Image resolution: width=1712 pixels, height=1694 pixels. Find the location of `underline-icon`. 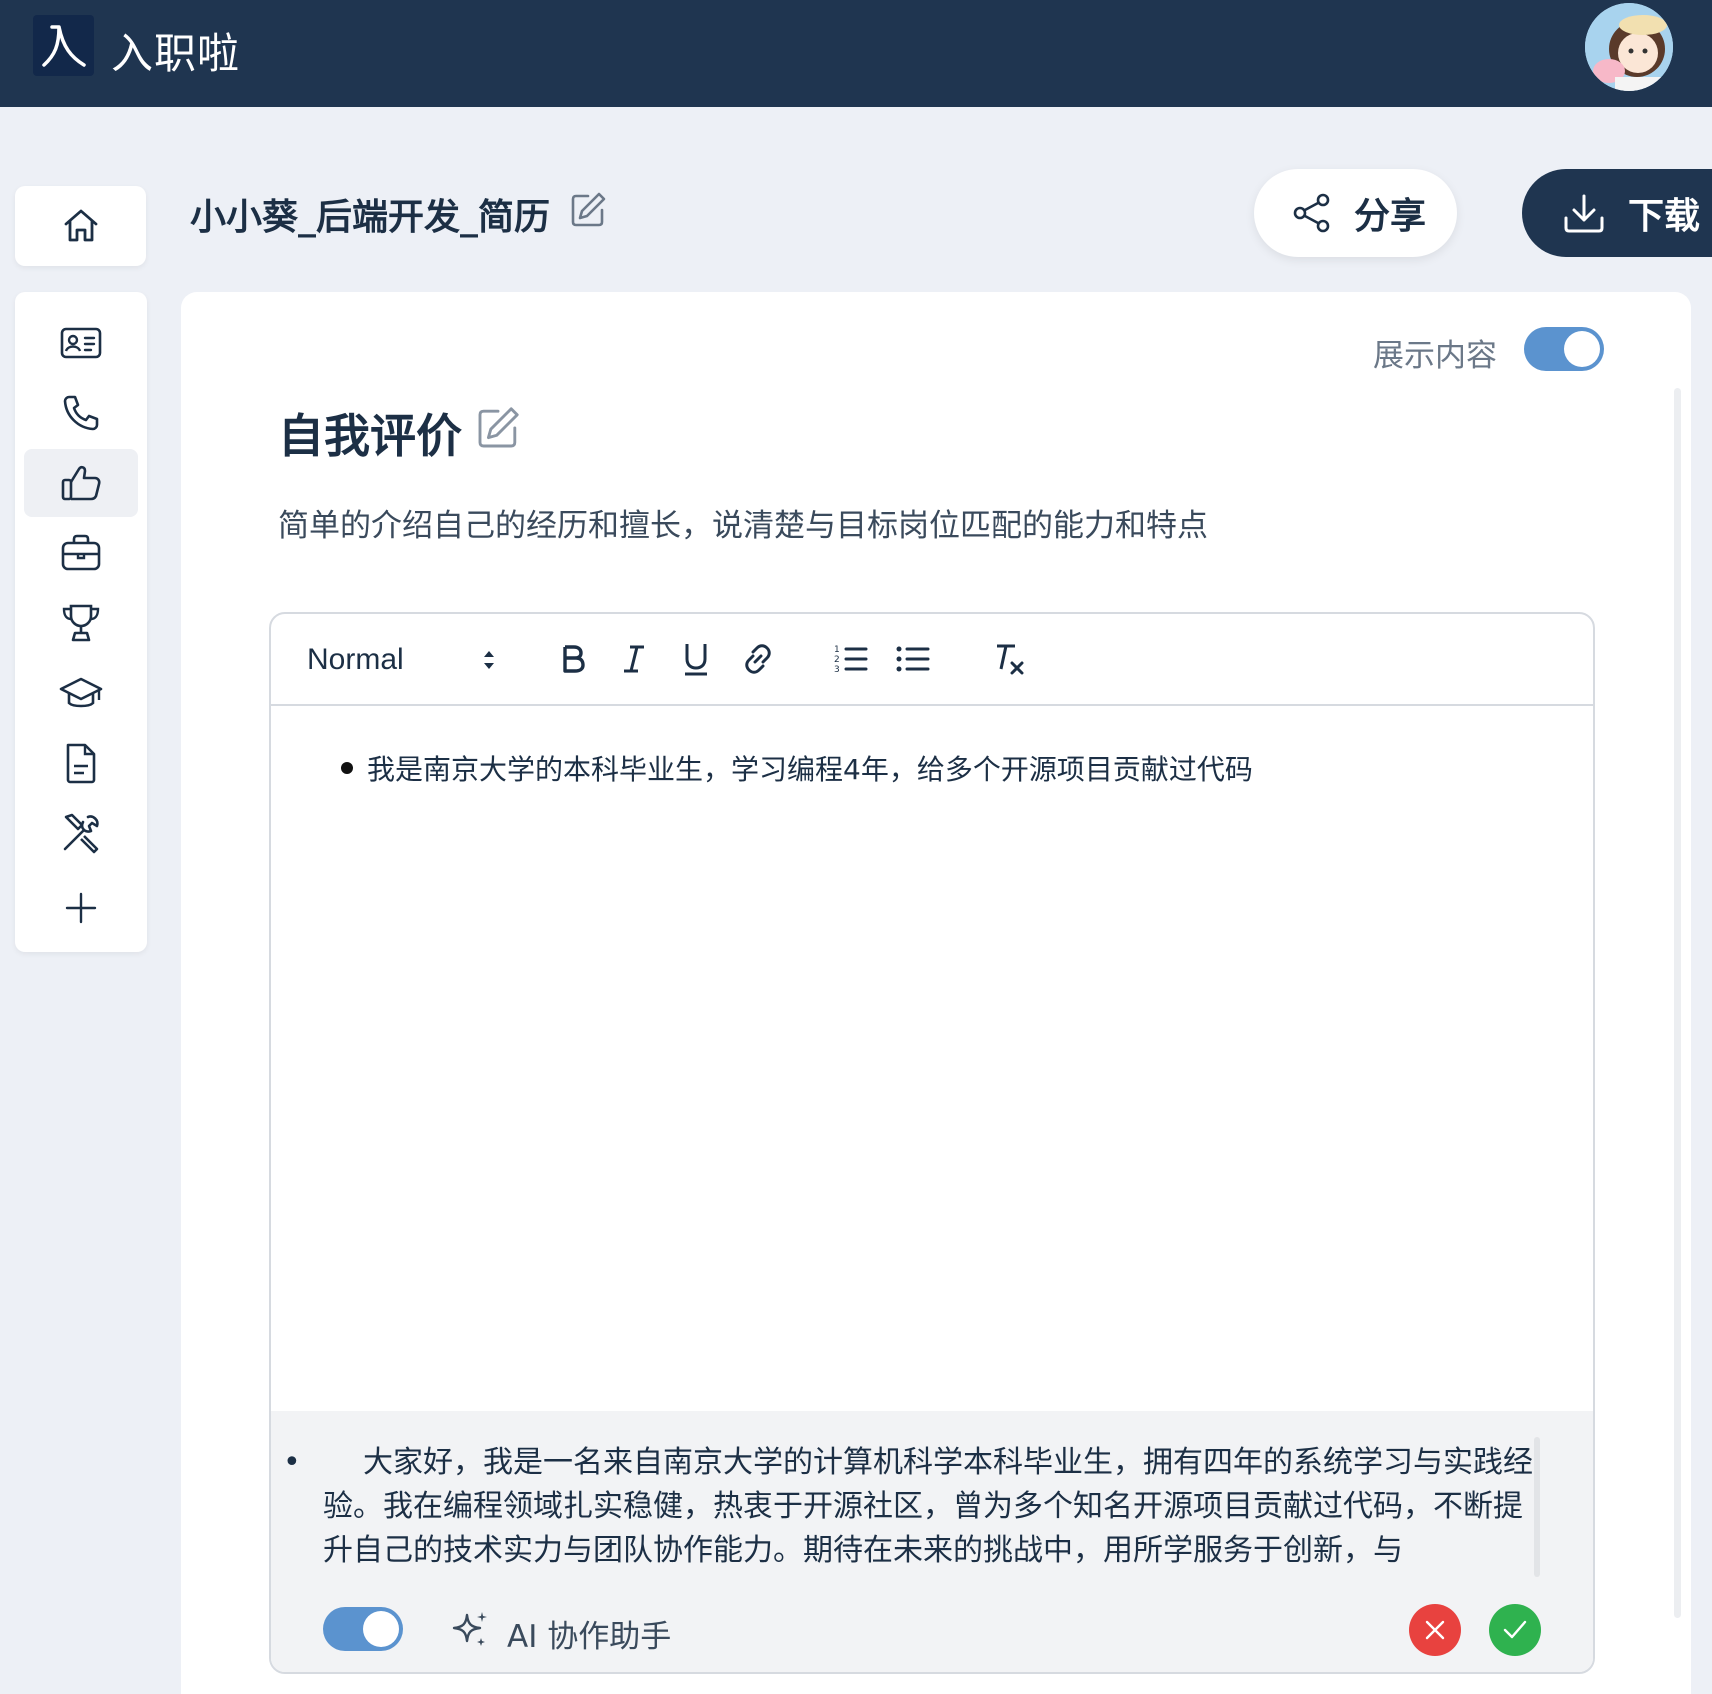

underline-icon is located at coordinates (696, 660).